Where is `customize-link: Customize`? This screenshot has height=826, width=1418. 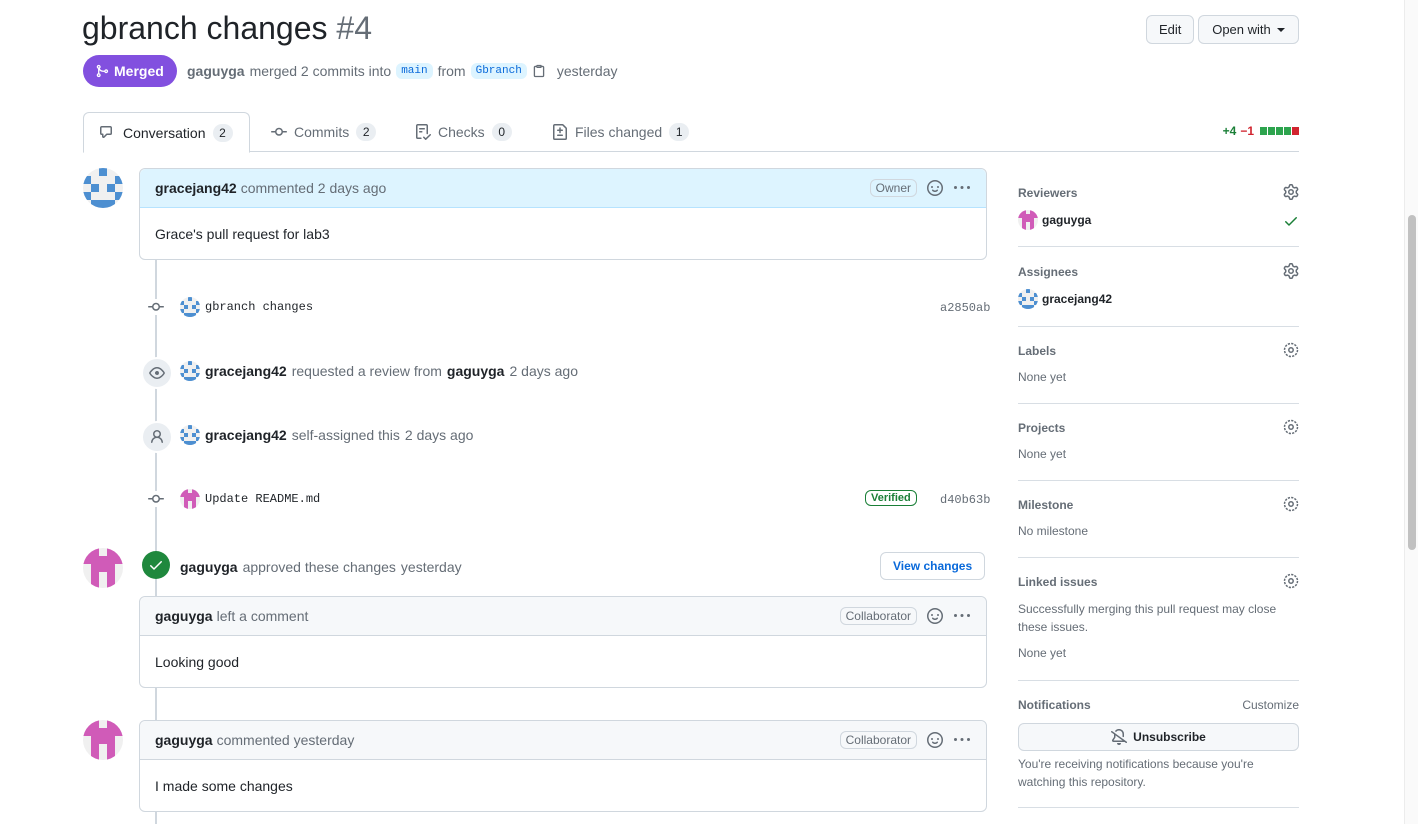 customize-link: Customize is located at coordinates (1270, 705).